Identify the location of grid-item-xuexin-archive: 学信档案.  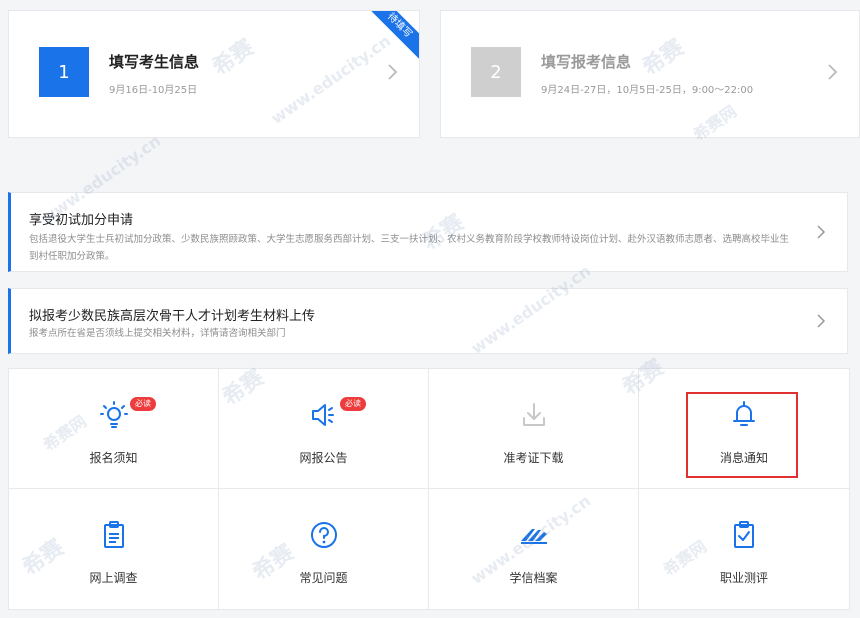
(534, 549).